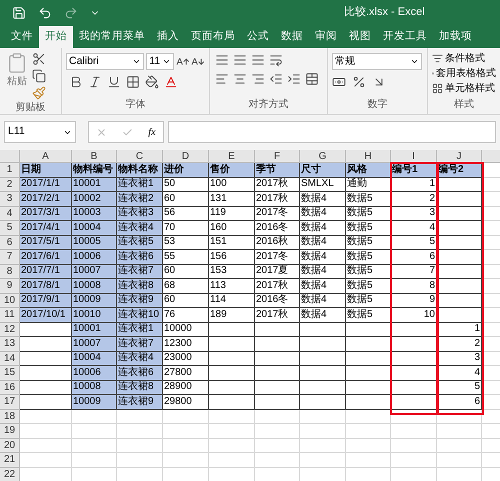 Image resolution: width=500 pixels, height=481 pixels. Describe the element at coordinates (459, 156) in the screenshot. I see `column-header: J` at that location.